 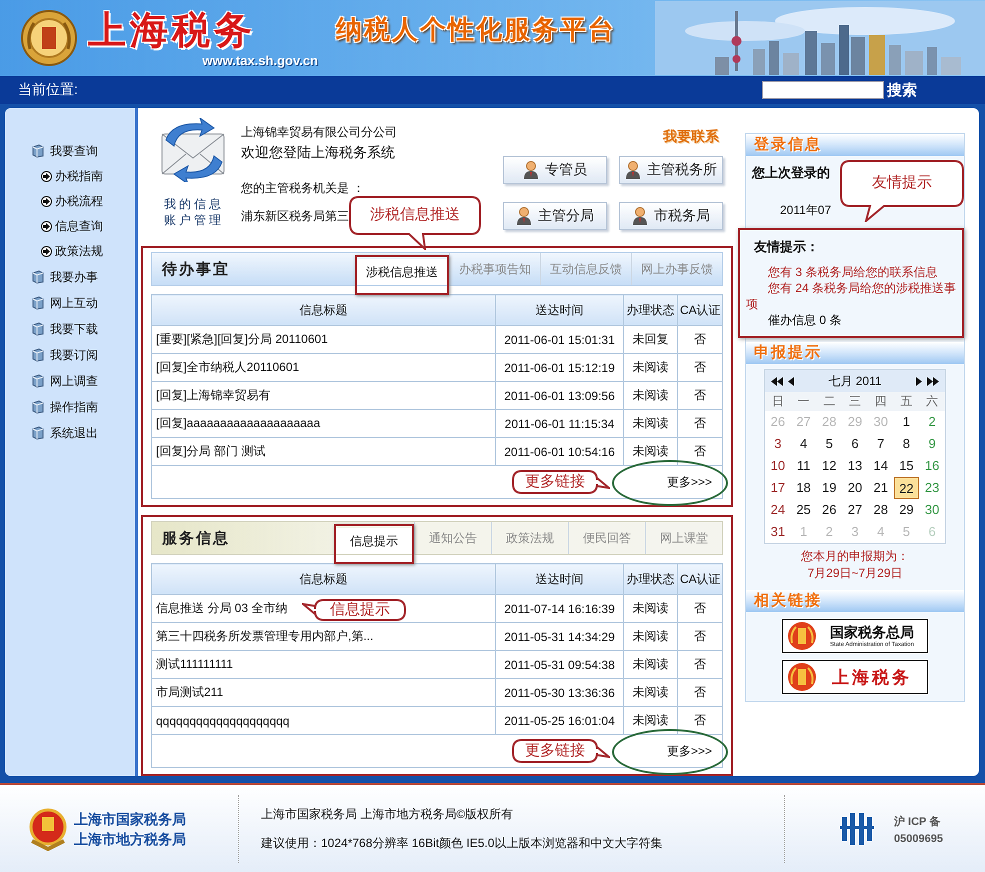 I want to click on contact-button: 主管分局, so click(x=555, y=216).